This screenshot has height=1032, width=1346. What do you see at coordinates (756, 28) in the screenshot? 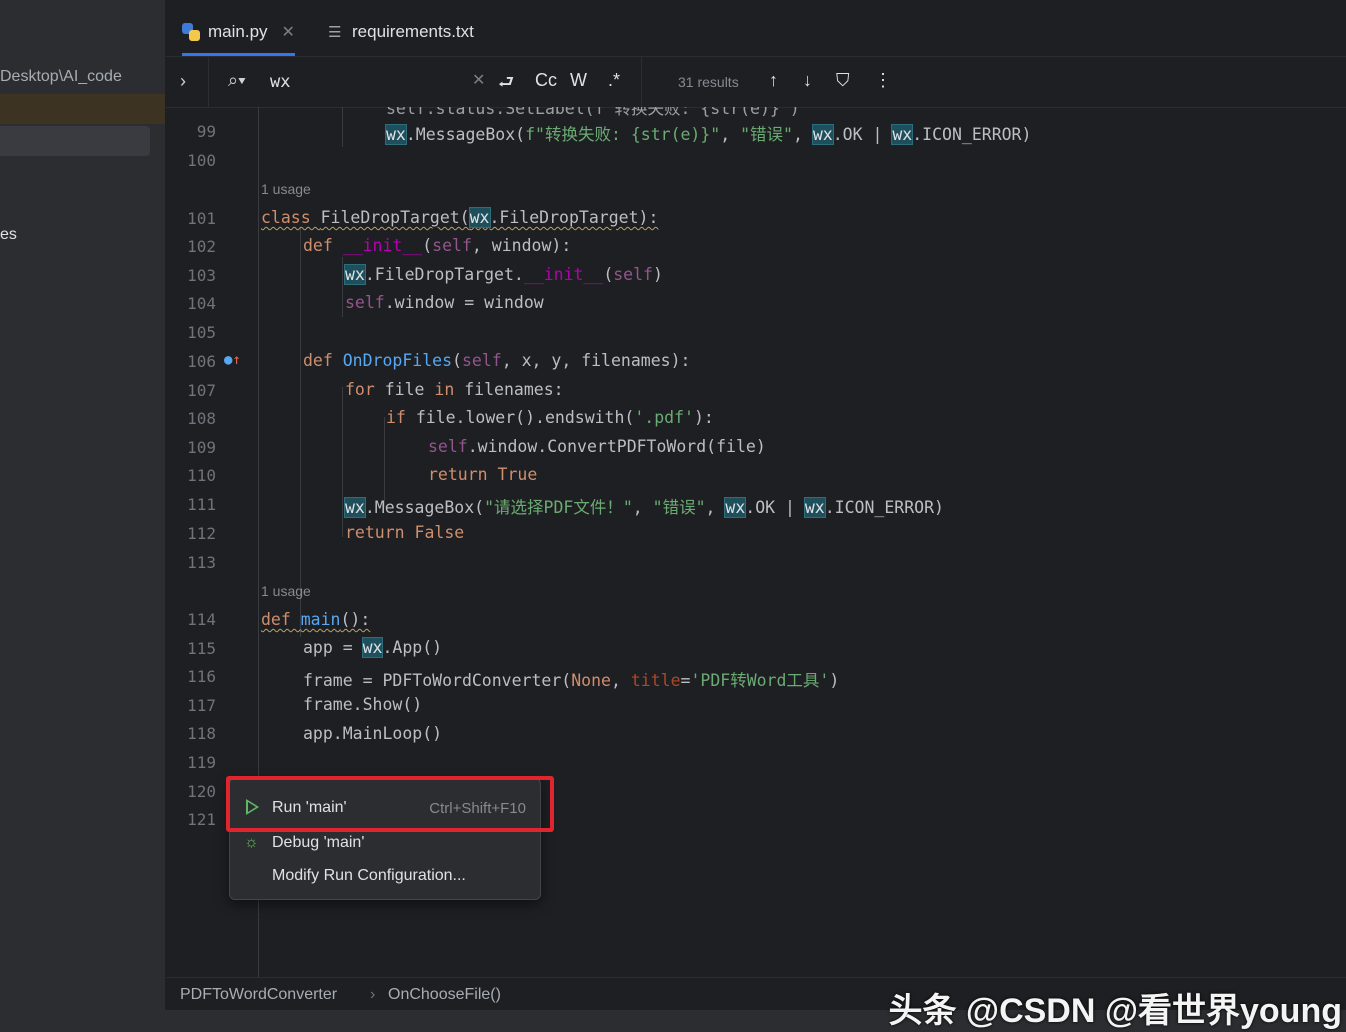
I see `editor-tabs: main.py ✕ ☰ requirements.txt` at bounding box center [756, 28].